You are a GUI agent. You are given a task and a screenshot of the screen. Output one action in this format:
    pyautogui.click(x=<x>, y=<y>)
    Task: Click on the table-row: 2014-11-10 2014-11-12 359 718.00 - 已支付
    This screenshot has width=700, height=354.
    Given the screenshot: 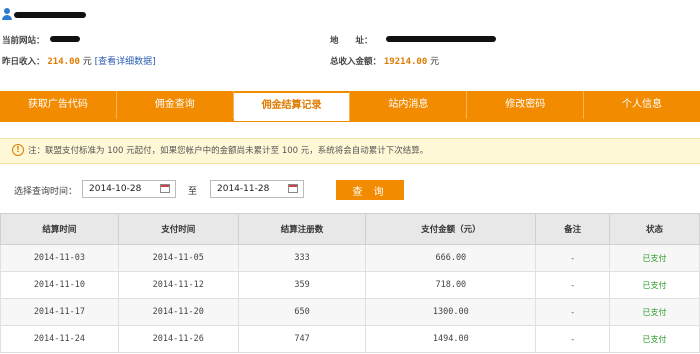 What is the action you would take?
    pyautogui.click(x=350, y=285)
    